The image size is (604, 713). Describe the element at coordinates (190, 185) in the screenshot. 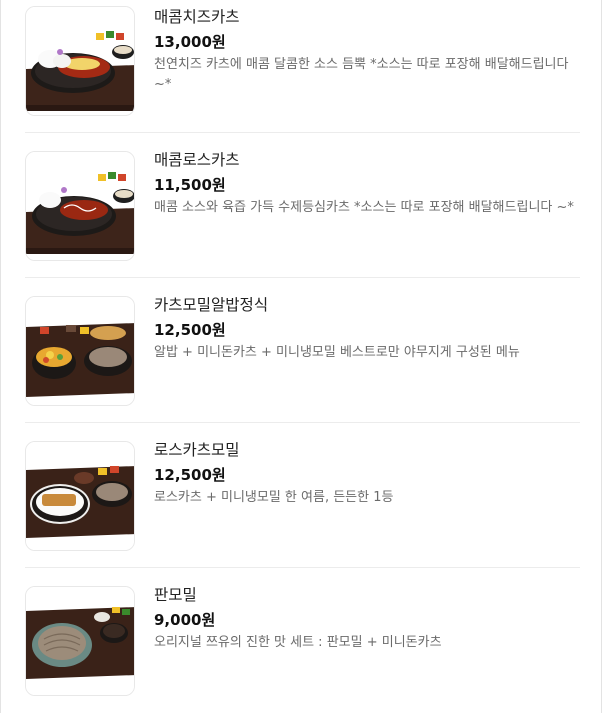

I see `menu-item-price: 11,500원` at that location.